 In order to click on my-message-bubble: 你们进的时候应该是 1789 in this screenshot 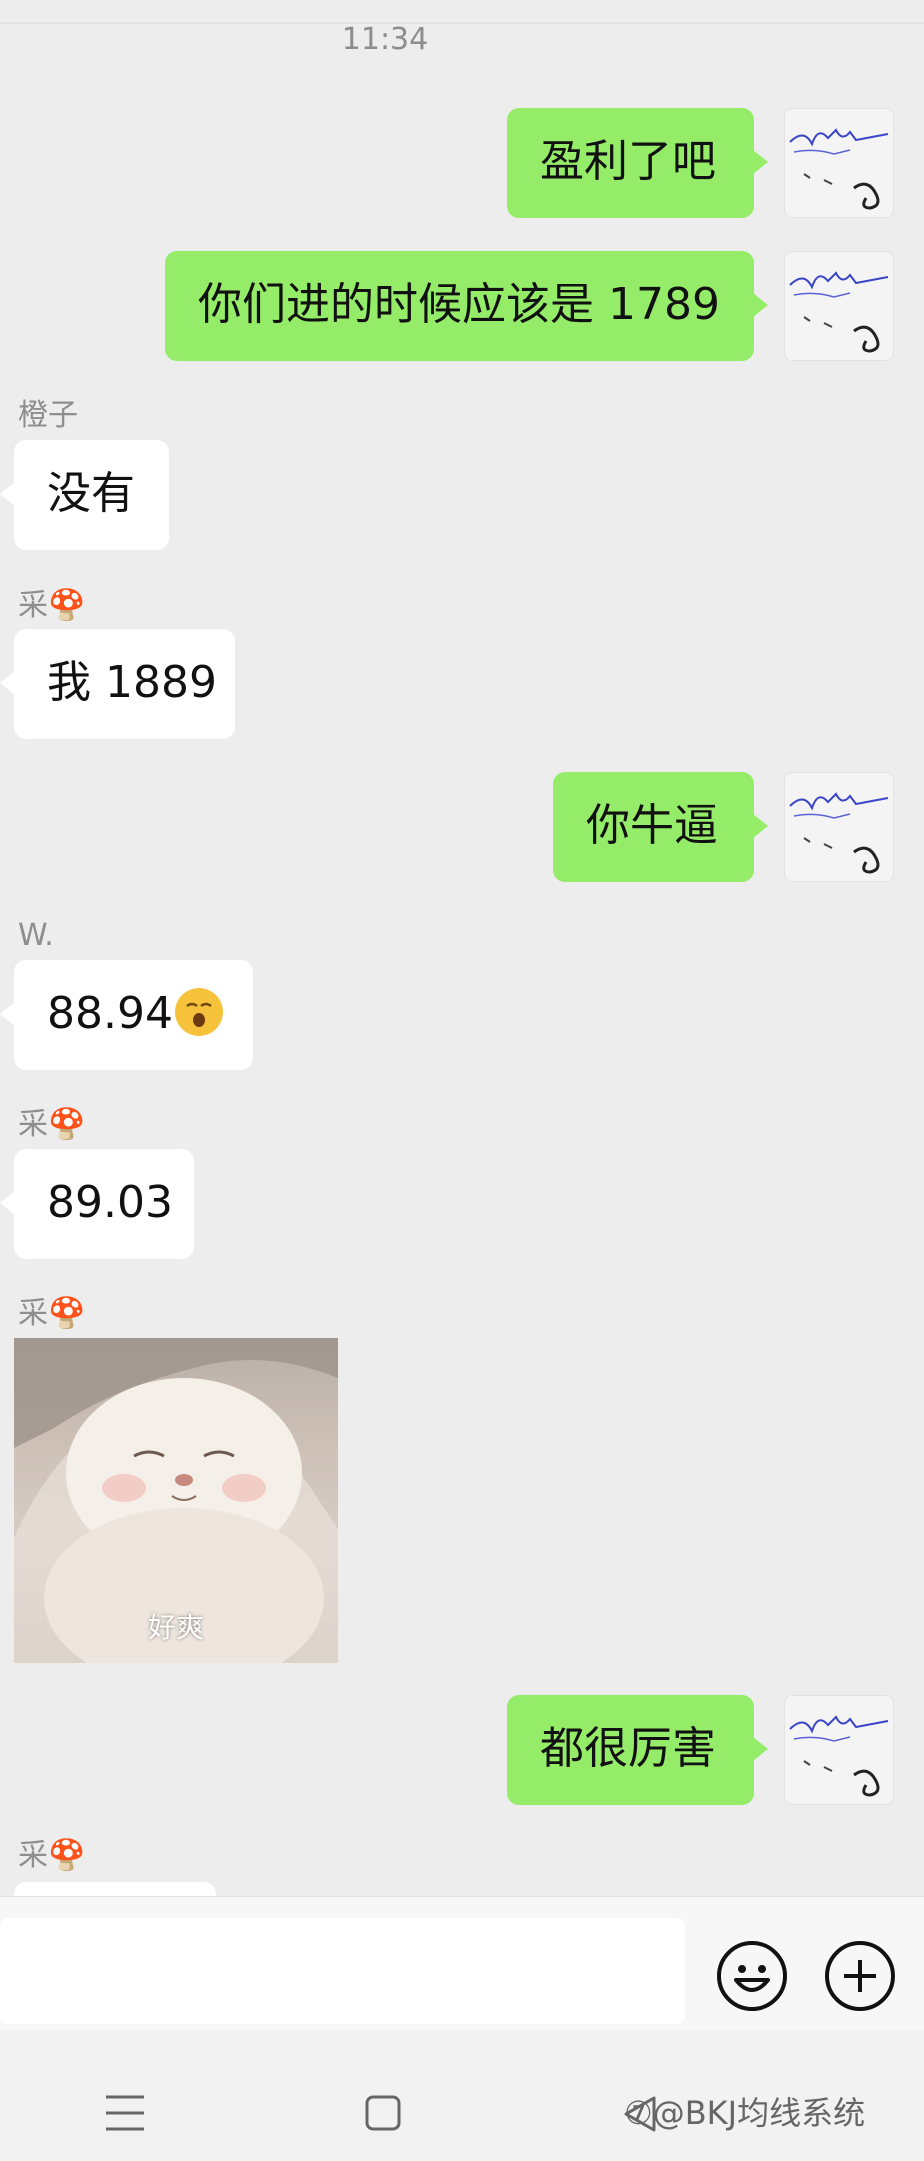, I will do `click(466, 306)`.